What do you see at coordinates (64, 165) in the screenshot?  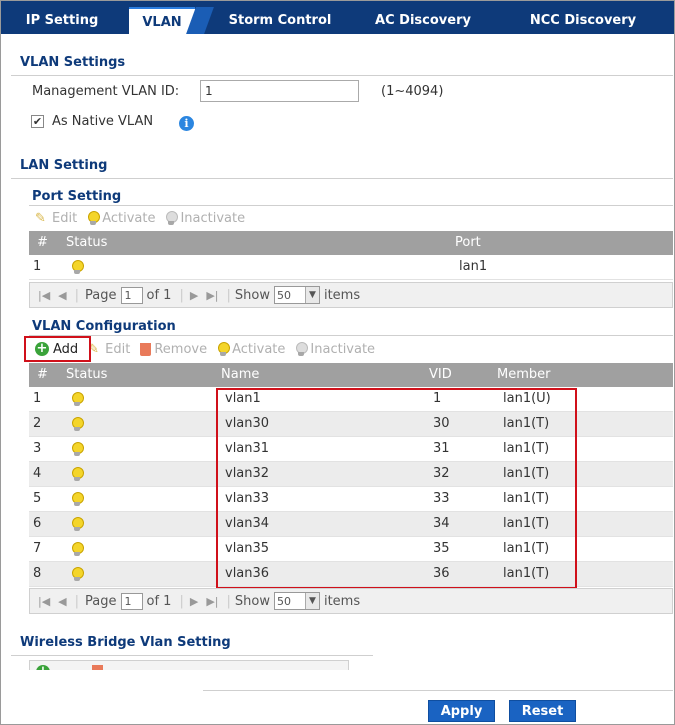 I see `lan-setting-title: LAN Setting` at bounding box center [64, 165].